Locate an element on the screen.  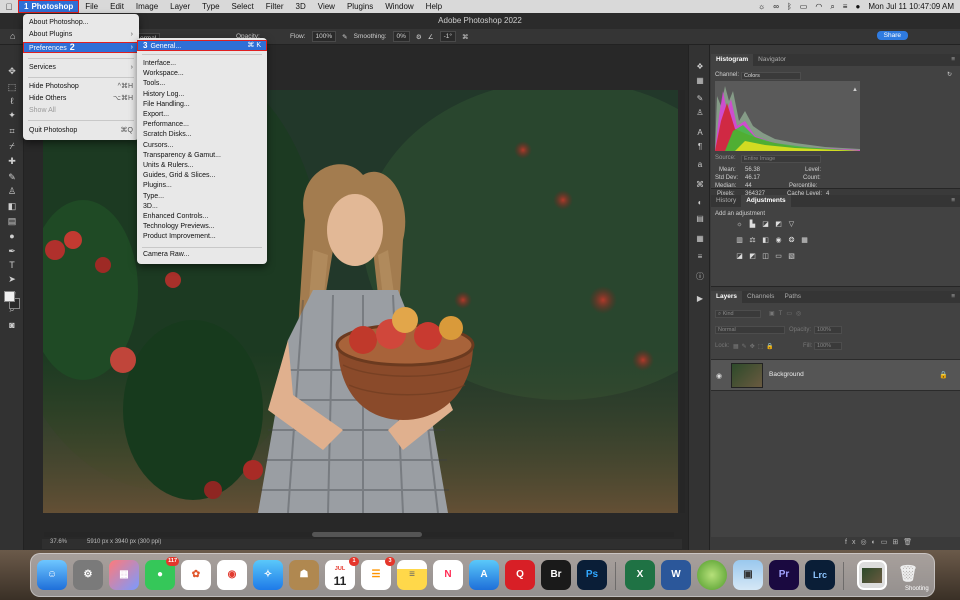
curves-icon: ◪ is located at coordinates (765, 225).